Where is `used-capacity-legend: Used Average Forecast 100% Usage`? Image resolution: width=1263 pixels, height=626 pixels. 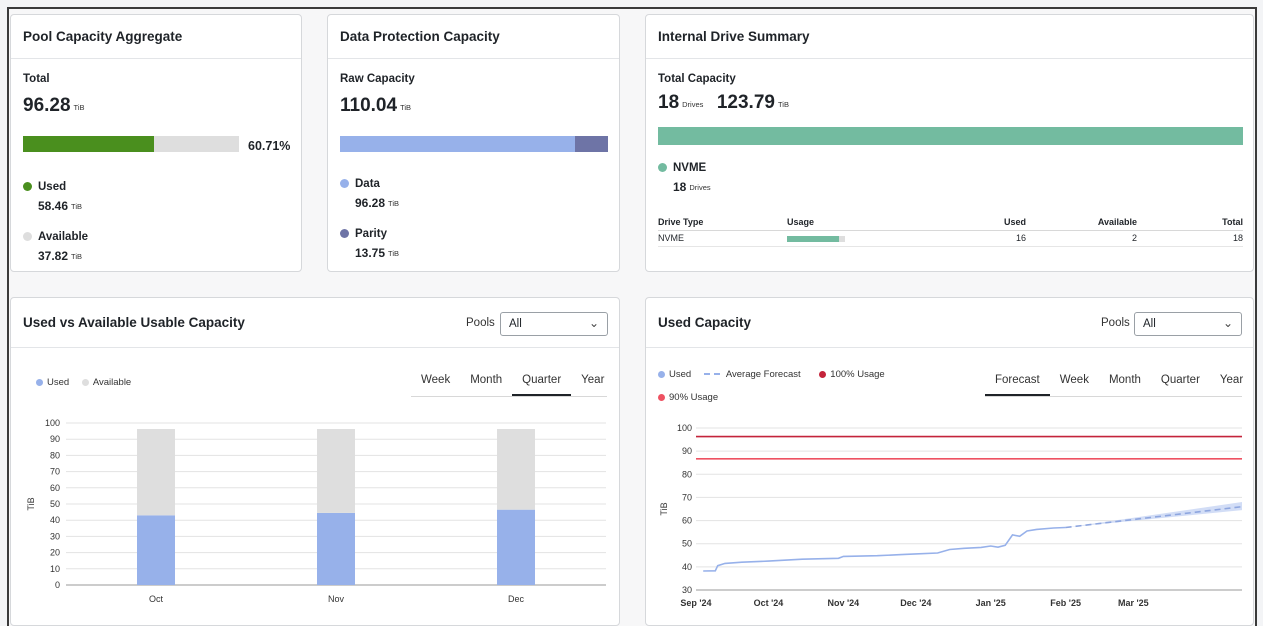
used-capacity-legend: Used Average Forecast 100% Usage is located at coordinates (771, 374).